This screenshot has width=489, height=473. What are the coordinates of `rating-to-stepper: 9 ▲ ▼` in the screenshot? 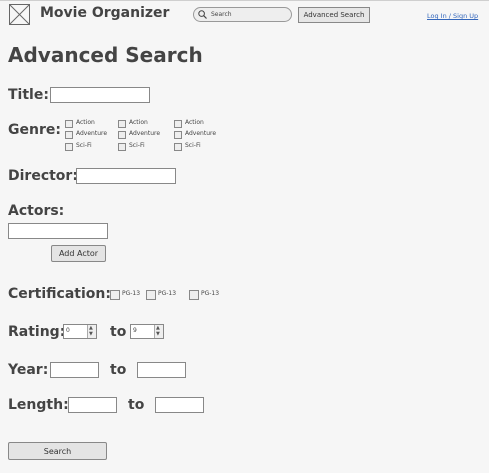 It's located at (147, 331).